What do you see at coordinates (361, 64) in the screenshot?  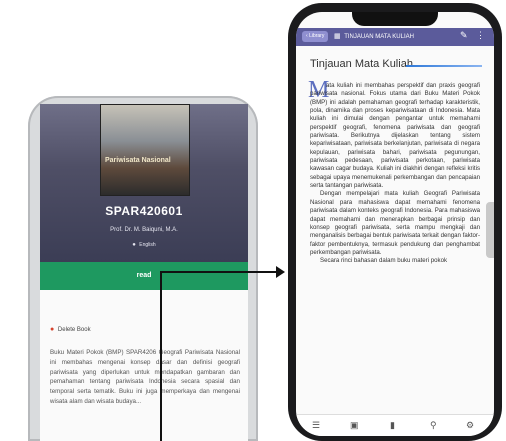 I see `section-title: Tinjauan Mata Kuliah` at bounding box center [361, 64].